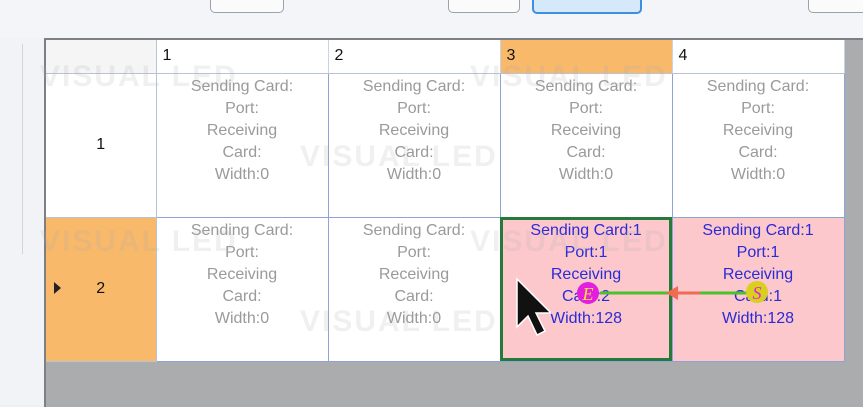 This screenshot has width=863, height=407. What do you see at coordinates (242, 57) in the screenshot?
I see `column-header-1: 1` at bounding box center [242, 57].